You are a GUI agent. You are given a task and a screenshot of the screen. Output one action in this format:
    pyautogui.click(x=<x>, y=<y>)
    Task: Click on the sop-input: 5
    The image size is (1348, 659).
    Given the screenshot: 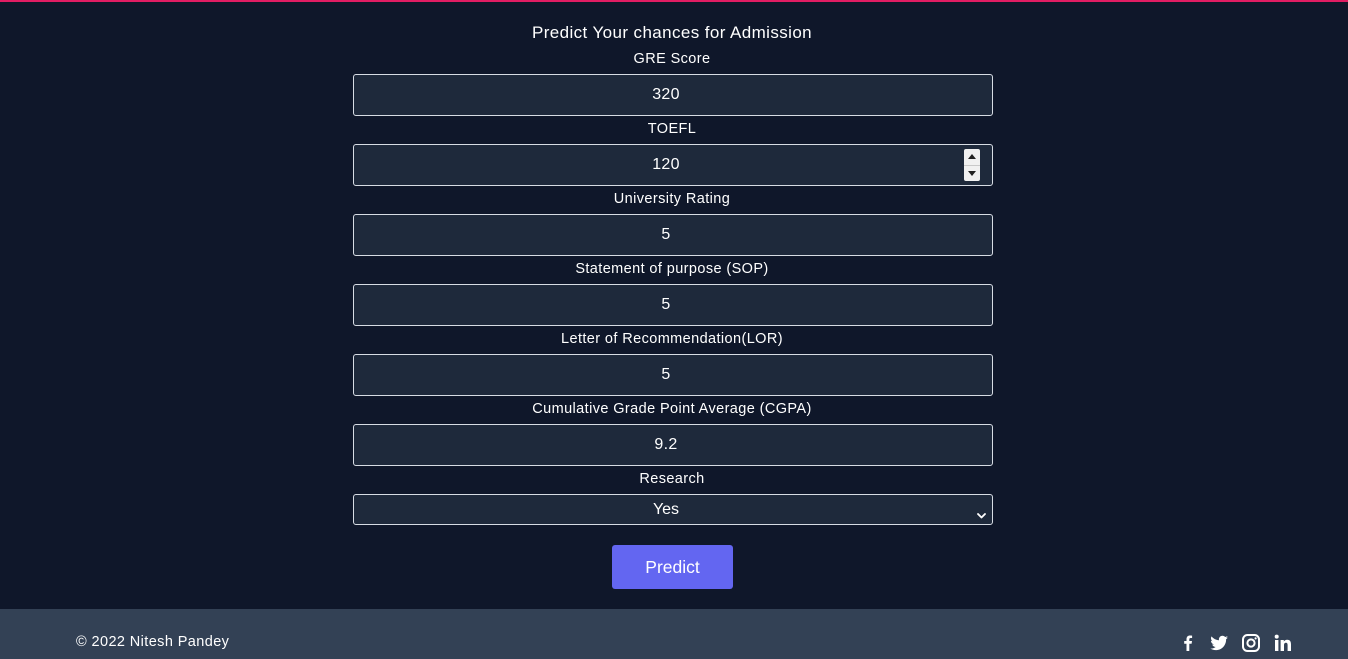 What is the action you would take?
    pyautogui.click(x=673, y=305)
    